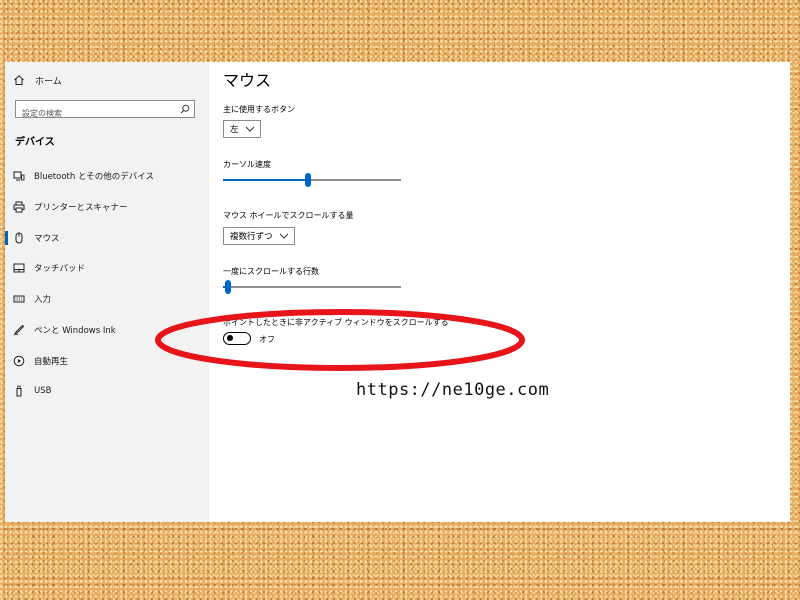  Describe the element at coordinates (19, 391) in the screenshot. I see `usb-icon` at that location.